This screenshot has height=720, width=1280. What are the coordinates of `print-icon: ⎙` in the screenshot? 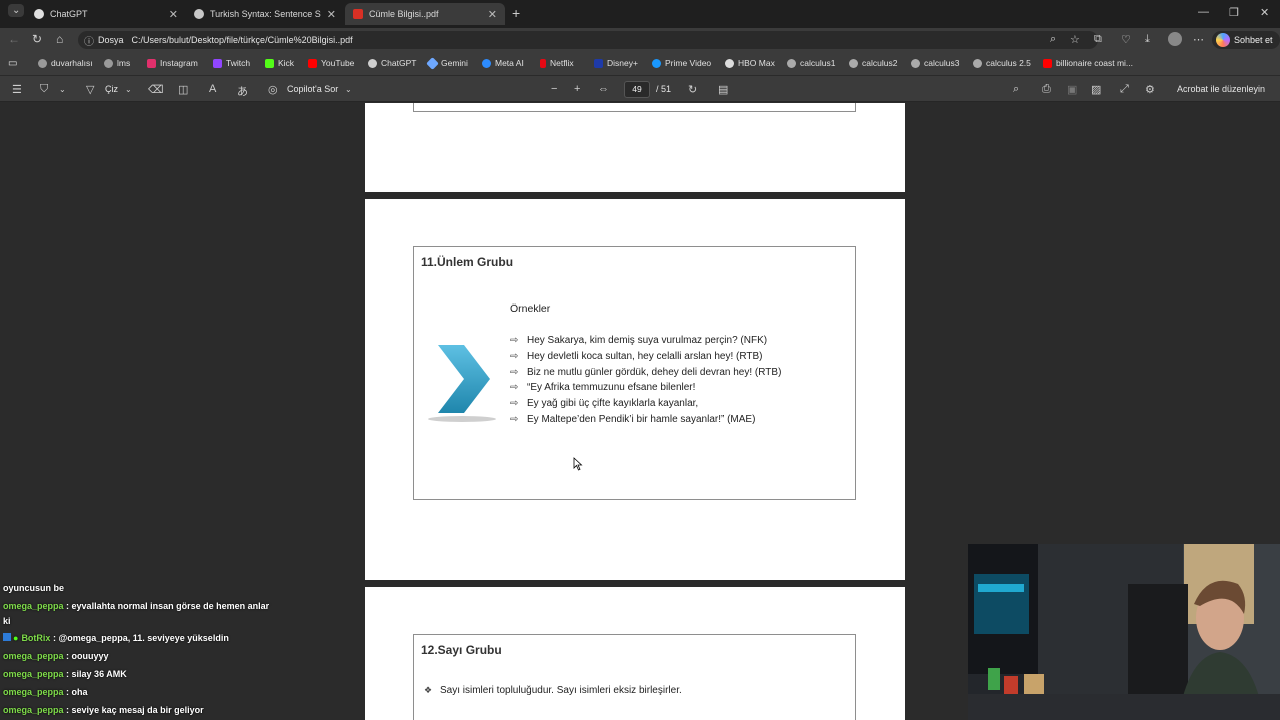 It's located at (1046, 89).